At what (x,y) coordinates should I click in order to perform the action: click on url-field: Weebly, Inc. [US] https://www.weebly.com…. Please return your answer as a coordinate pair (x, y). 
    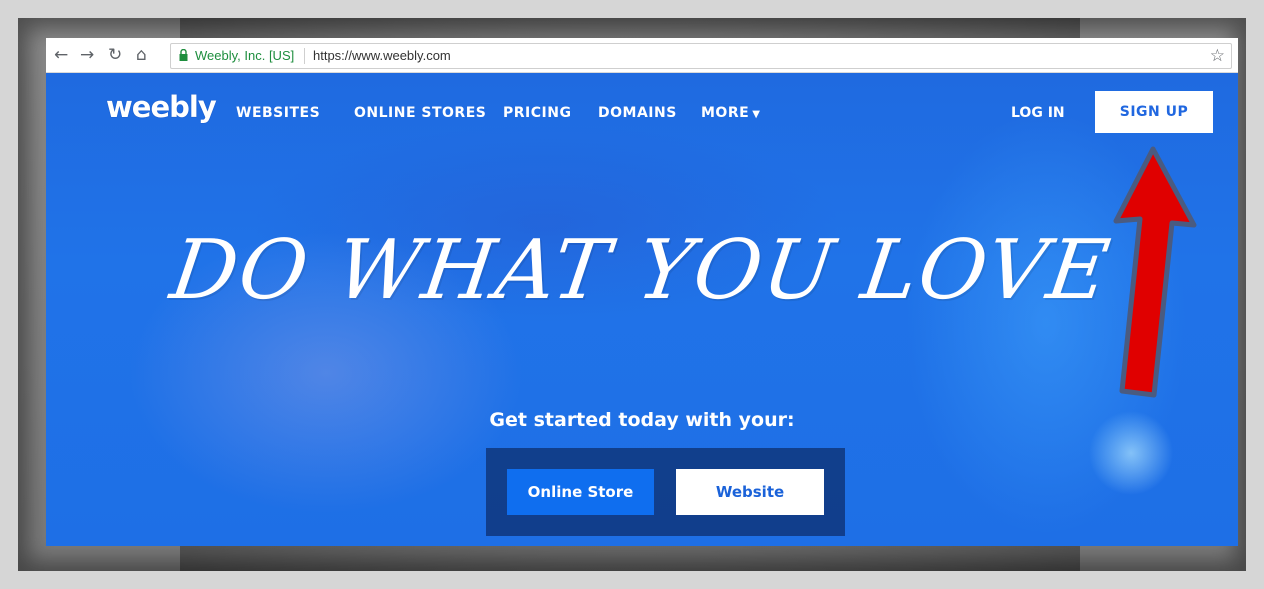
    Looking at the image, I should click on (701, 56).